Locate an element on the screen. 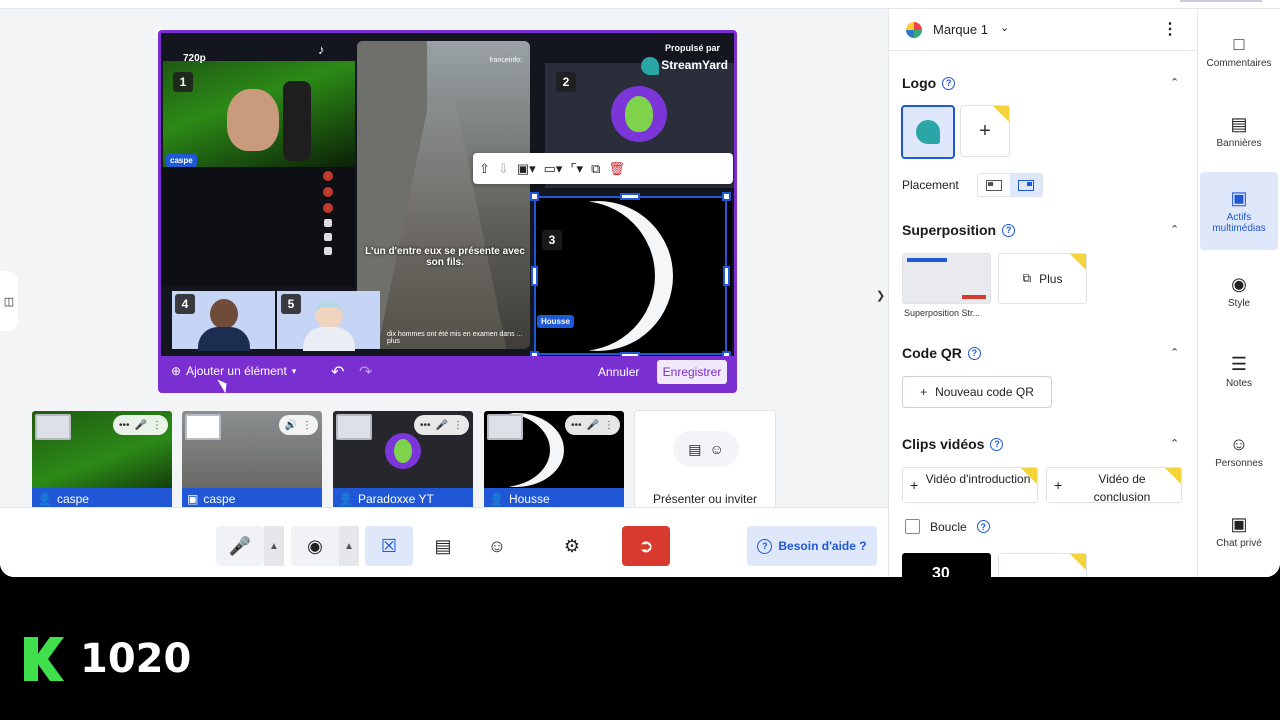 The width and height of the screenshot is (1280, 720). mic-button: 🎤 is located at coordinates (240, 546).